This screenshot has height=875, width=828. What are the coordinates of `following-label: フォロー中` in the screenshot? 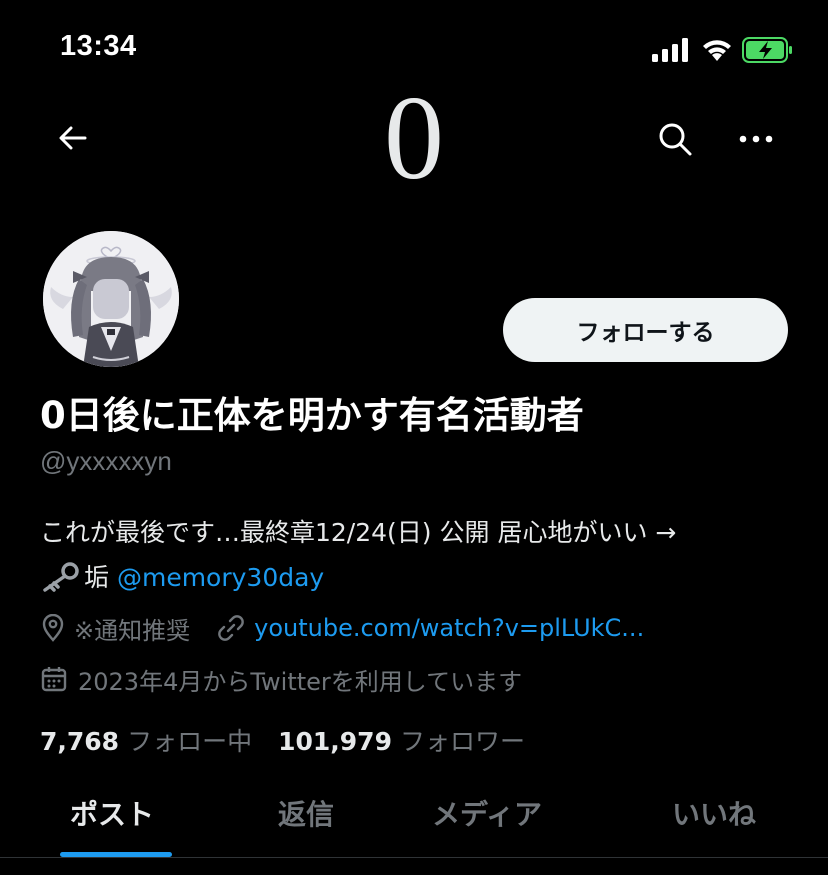 It's located at (190, 741).